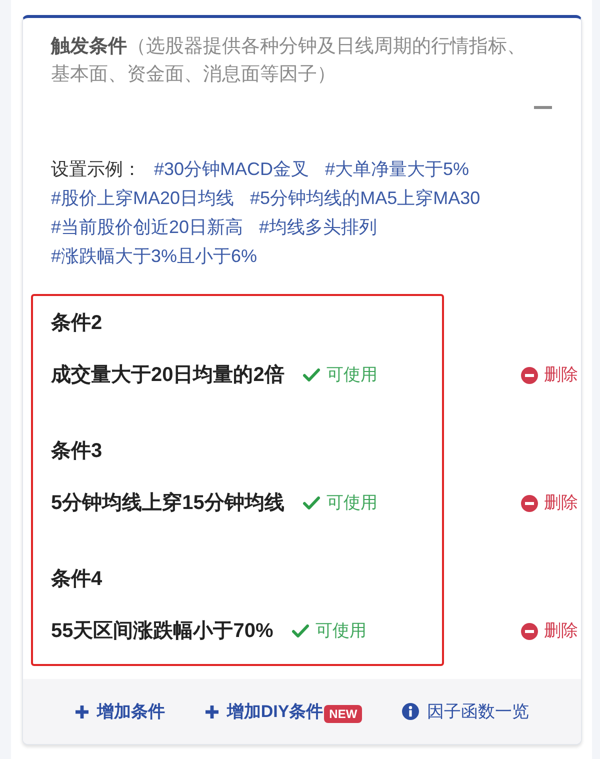 The width and height of the screenshot is (600, 759). Describe the element at coordinates (76, 323) in the screenshot. I see `condition-label: 条件2` at that location.